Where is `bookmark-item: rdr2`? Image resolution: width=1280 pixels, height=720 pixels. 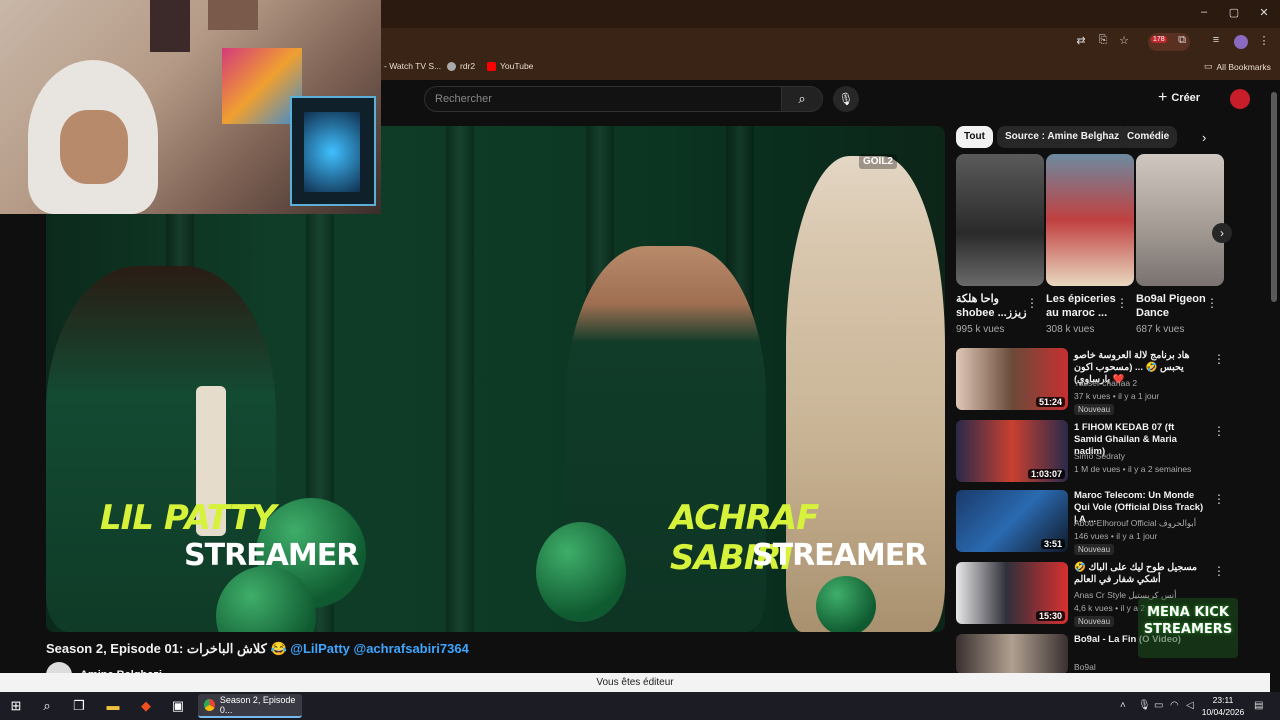
bookmark-item: rdr2 is located at coordinates (461, 66).